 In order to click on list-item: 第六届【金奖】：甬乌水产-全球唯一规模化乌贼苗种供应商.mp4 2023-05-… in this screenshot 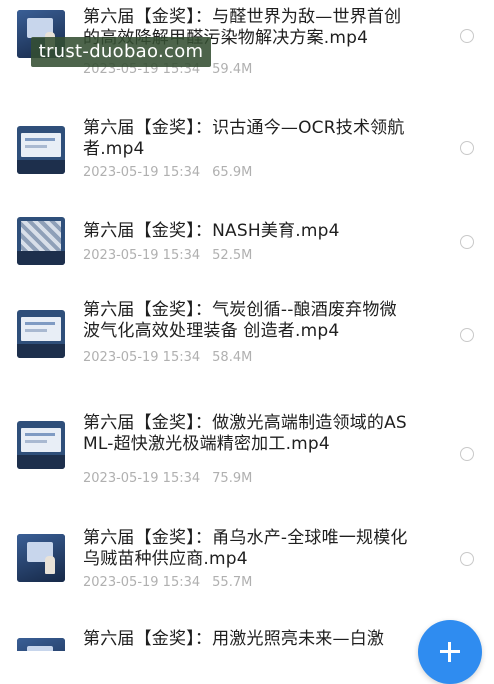, I will do `click(247, 560)`.